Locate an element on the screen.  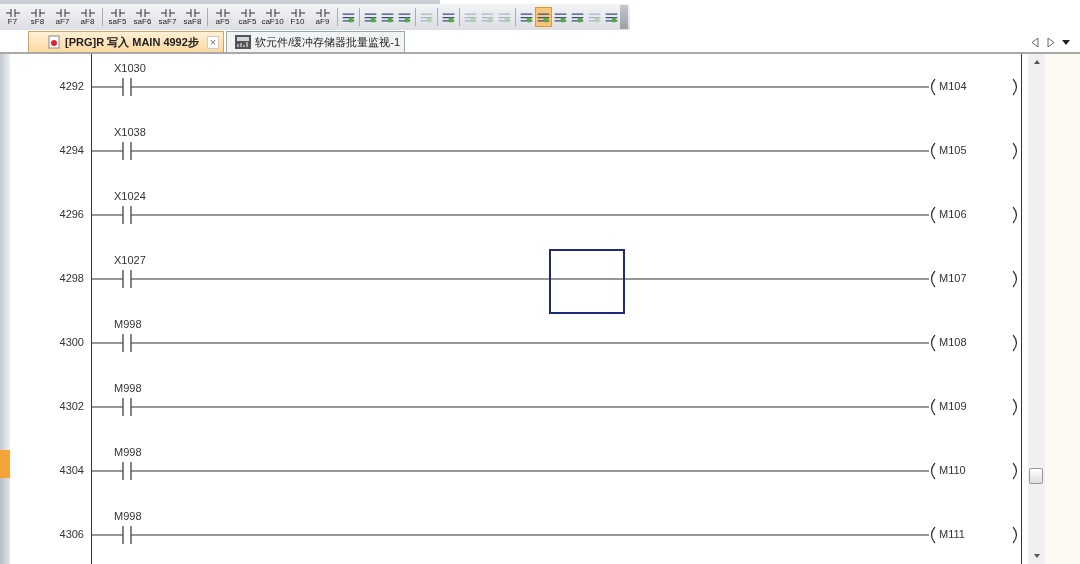
toolbar-button: F10 is located at coordinates (297, 17).